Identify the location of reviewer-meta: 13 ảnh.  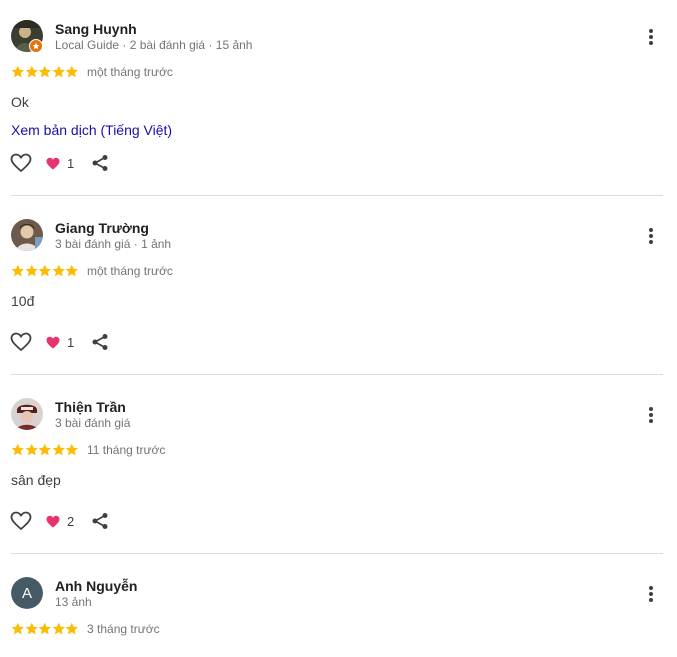
(73, 602).